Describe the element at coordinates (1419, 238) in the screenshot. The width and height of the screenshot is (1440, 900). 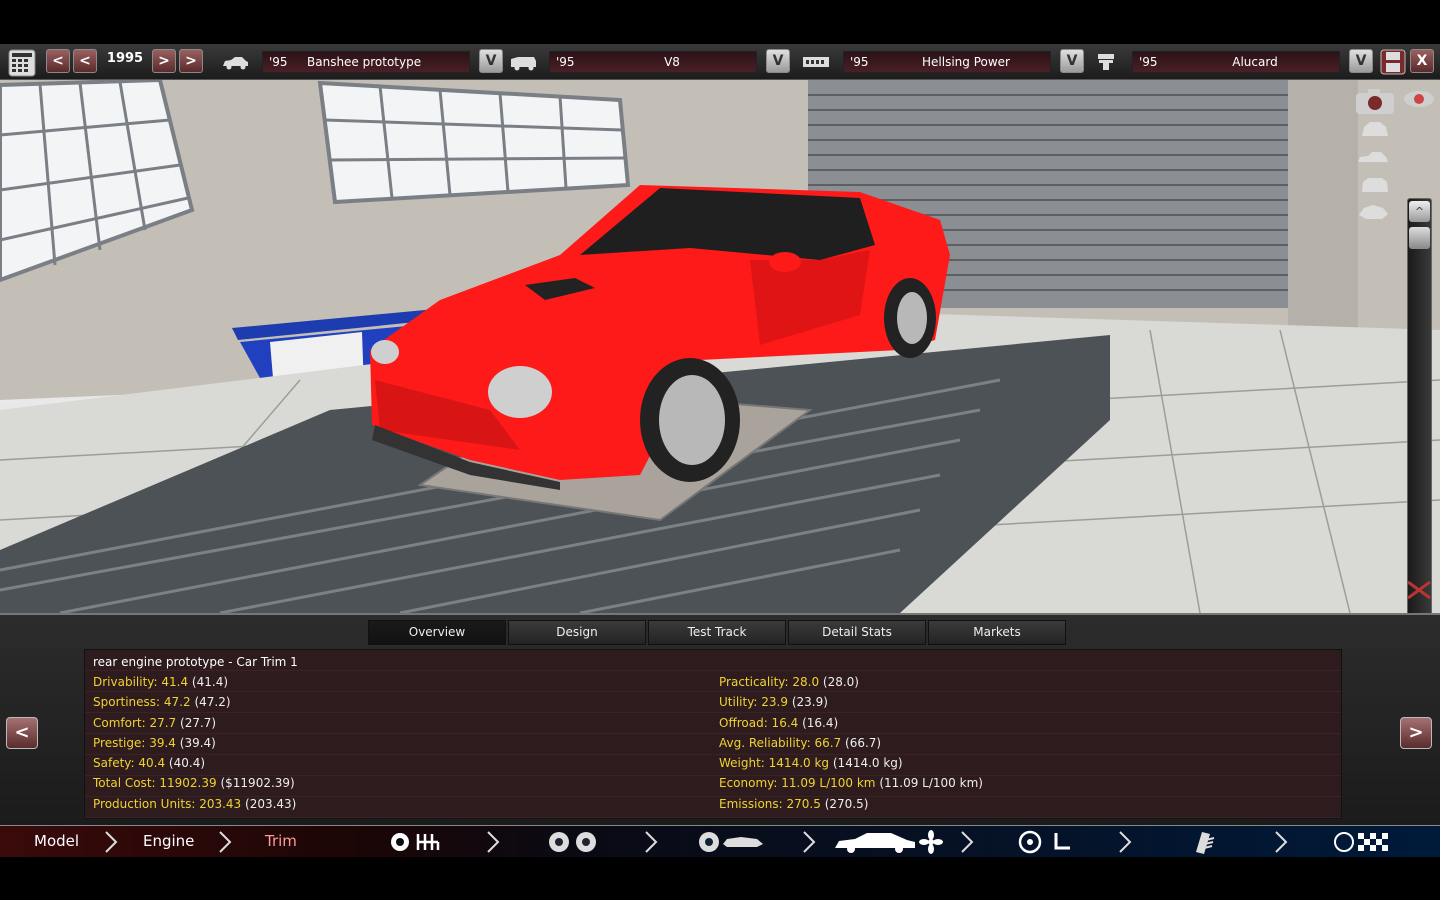
I see `scroll-thumb` at that location.